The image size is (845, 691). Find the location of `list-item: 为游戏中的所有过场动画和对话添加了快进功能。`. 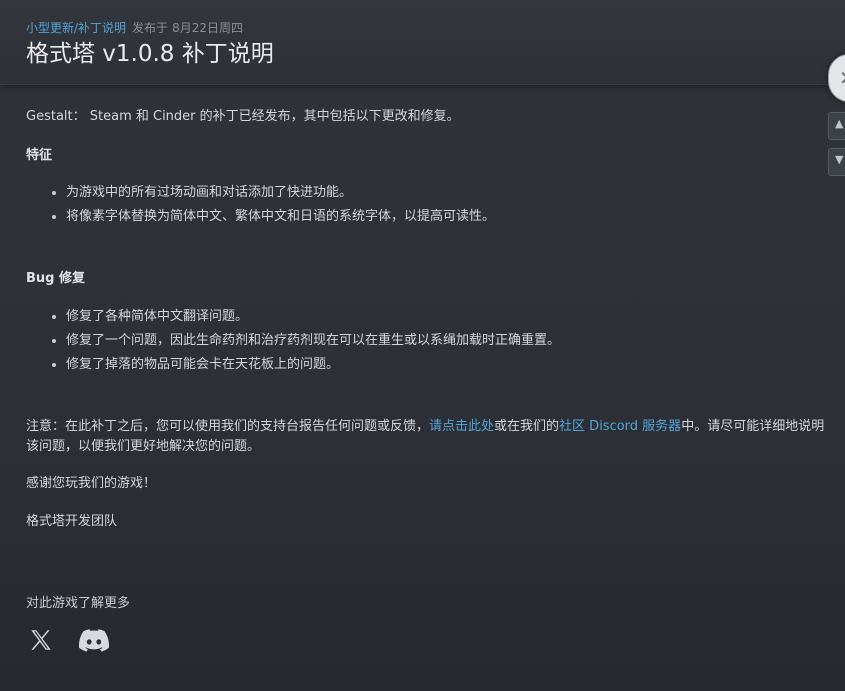

list-item: 为游戏中的所有过场动画和对话添加了快进功能。 is located at coordinates (426, 193).